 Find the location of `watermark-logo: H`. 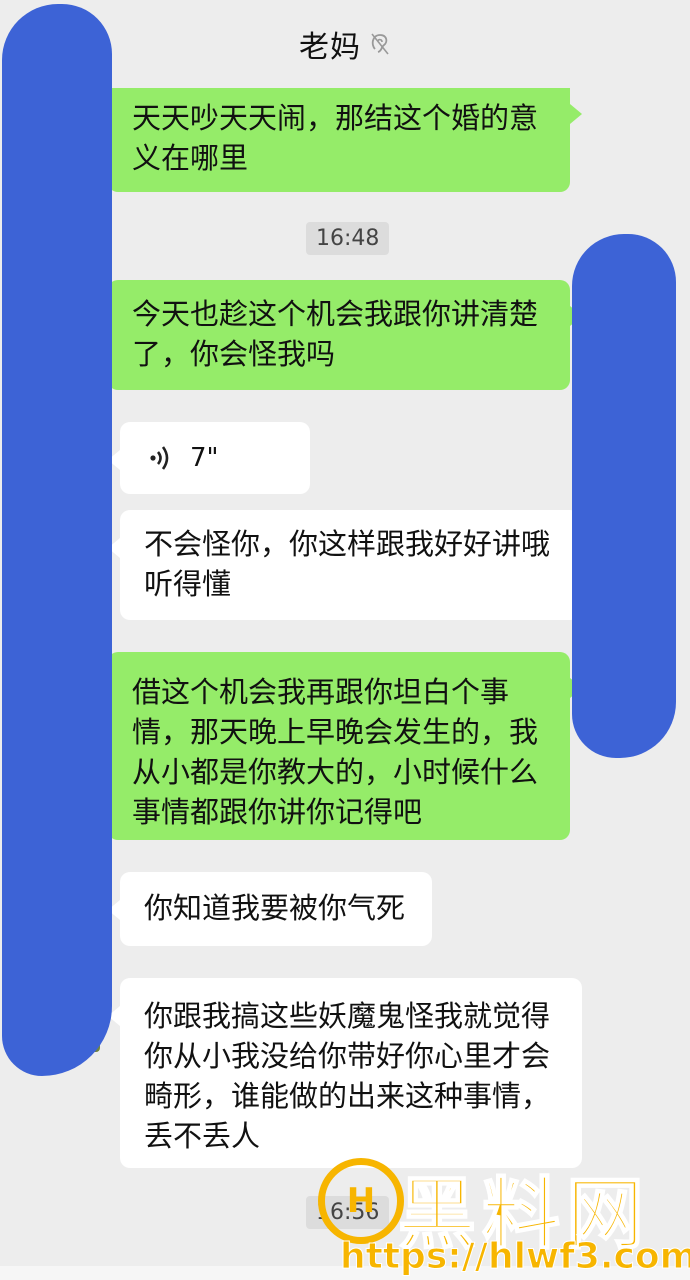

watermark-logo: H is located at coordinates (361, 1201).